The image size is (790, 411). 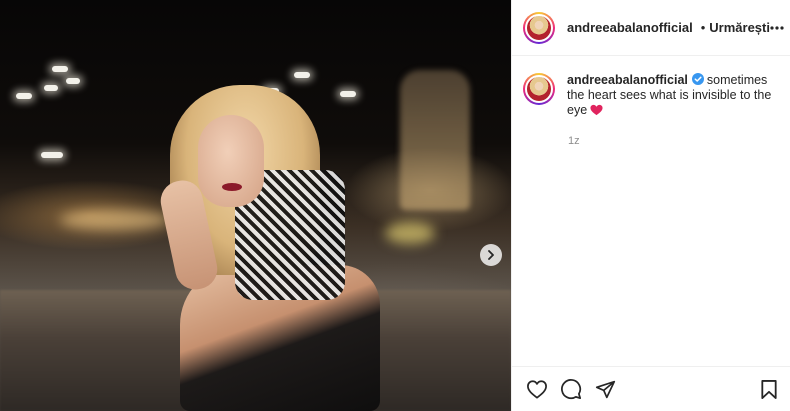 I want to click on bookmark-icon, so click(x=769, y=389).